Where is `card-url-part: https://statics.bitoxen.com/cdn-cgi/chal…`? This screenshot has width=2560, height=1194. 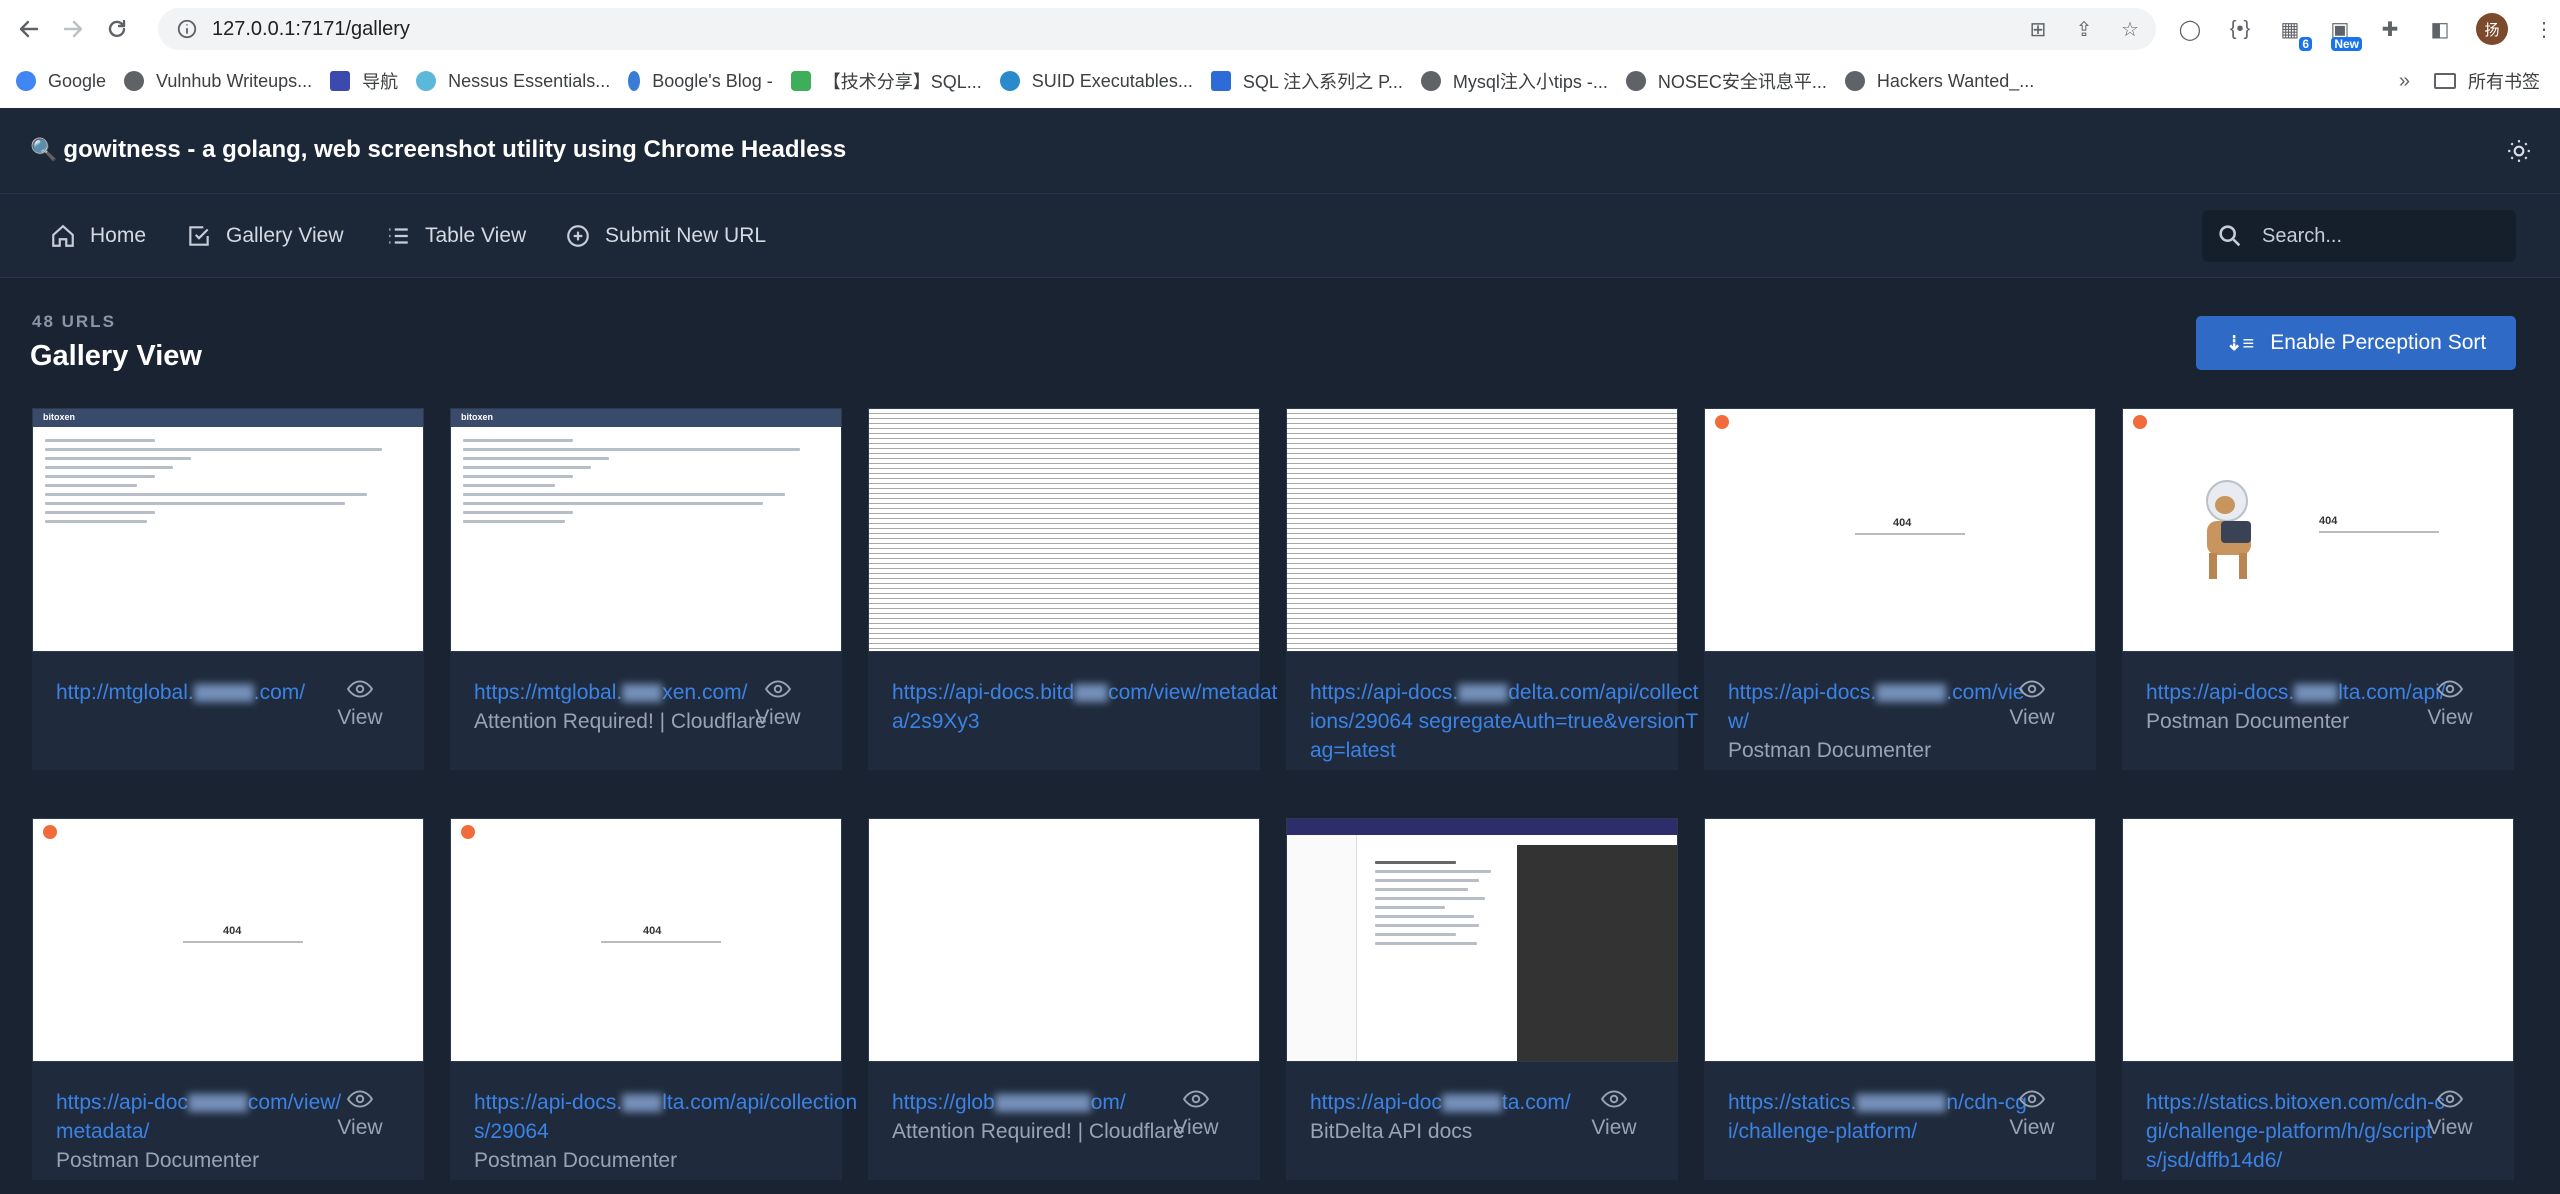 card-url-part: https://statics.bitoxen.com/cdn-cgi/chal… is located at coordinates (2295, 1131).